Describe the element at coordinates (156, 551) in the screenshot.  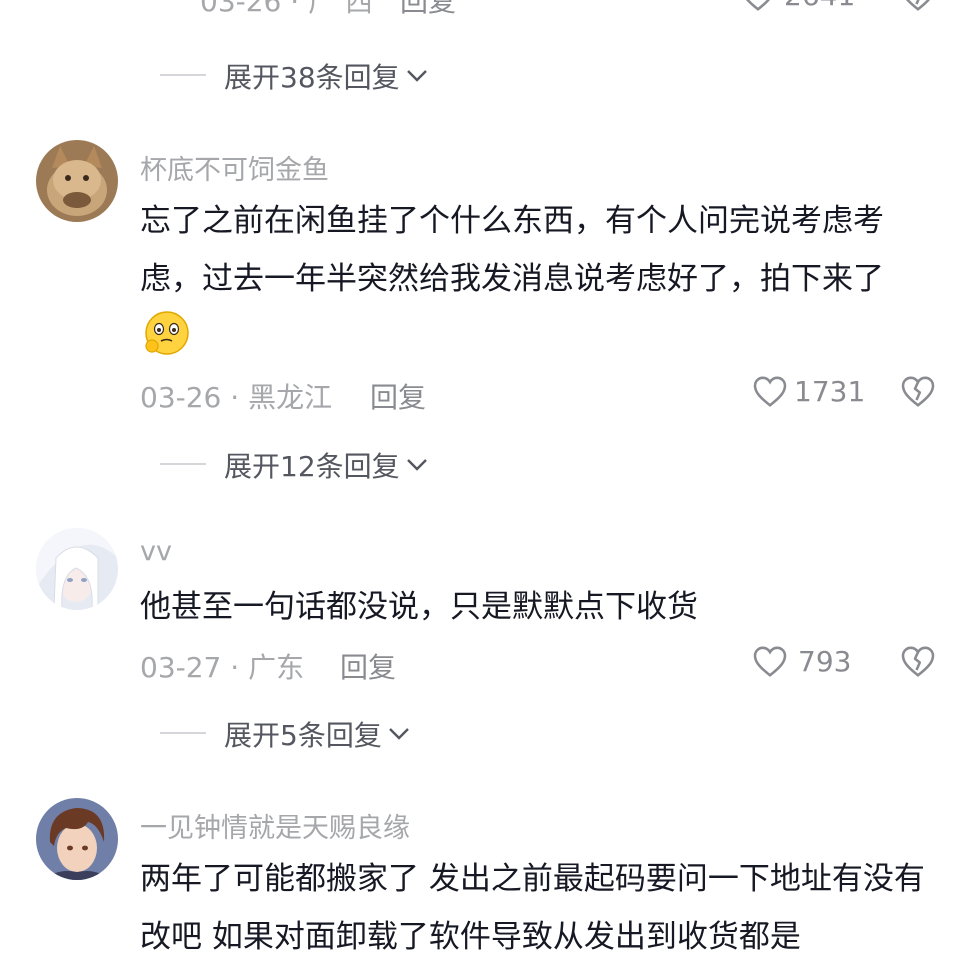
I see `comment-username: vv` at that location.